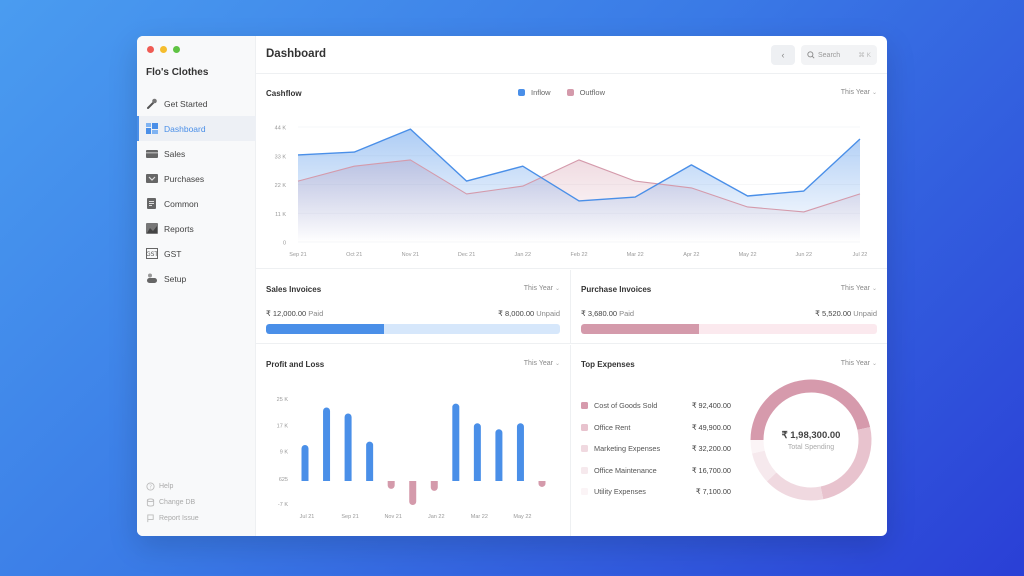 The image size is (1024, 576). What do you see at coordinates (196, 203) in the screenshot?
I see `sidebar-item-common: Common` at bounding box center [196, 203].